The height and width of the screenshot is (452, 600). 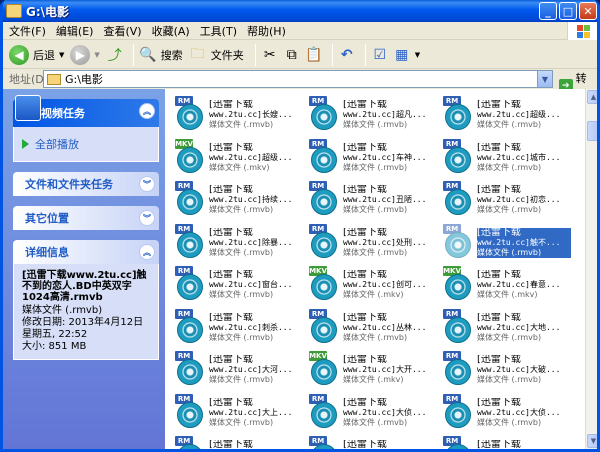 What do you see at coordinates (390, 200) in the screenshot?
I see `file-label: [迅雷下载 www.2tu.cc]丑陋... 媒体文件 (.rmvb)` at bounding box center [390, 200].